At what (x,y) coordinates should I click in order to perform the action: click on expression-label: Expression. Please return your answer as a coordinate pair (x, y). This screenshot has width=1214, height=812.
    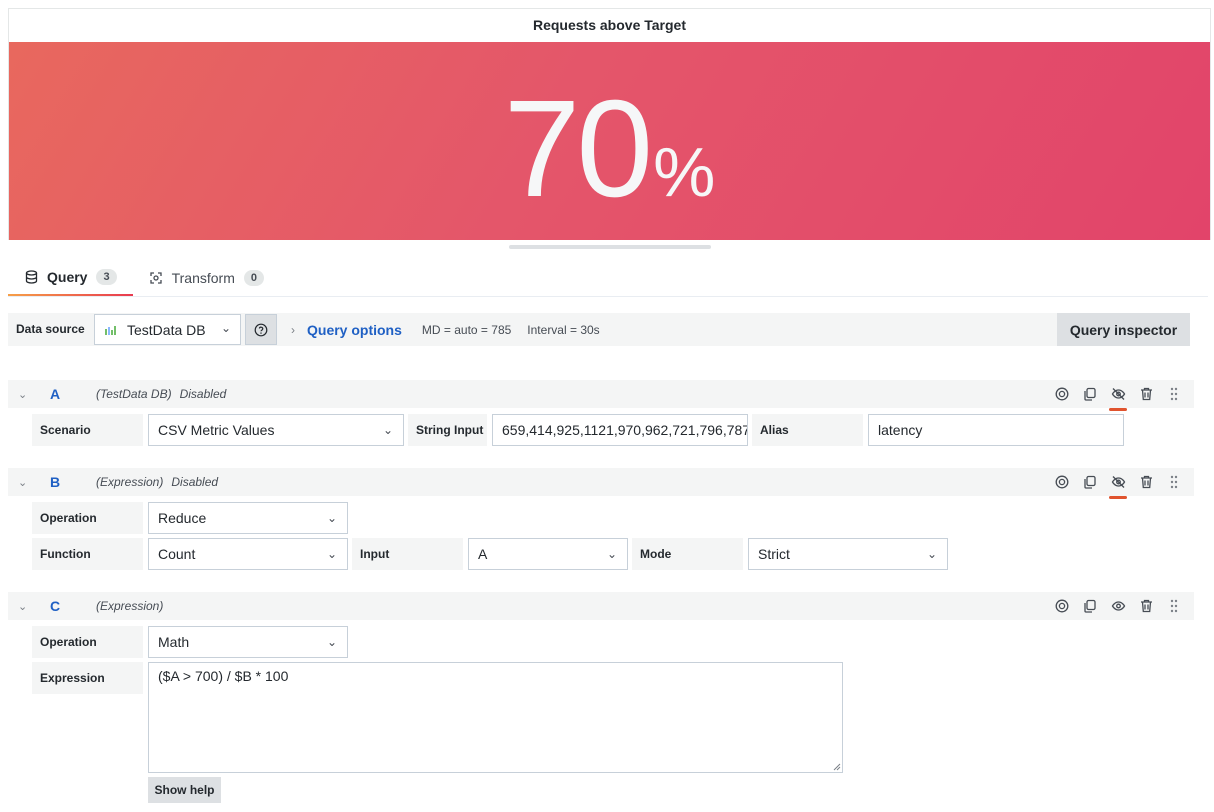
    Looking at the image, I should click on (87, 678).